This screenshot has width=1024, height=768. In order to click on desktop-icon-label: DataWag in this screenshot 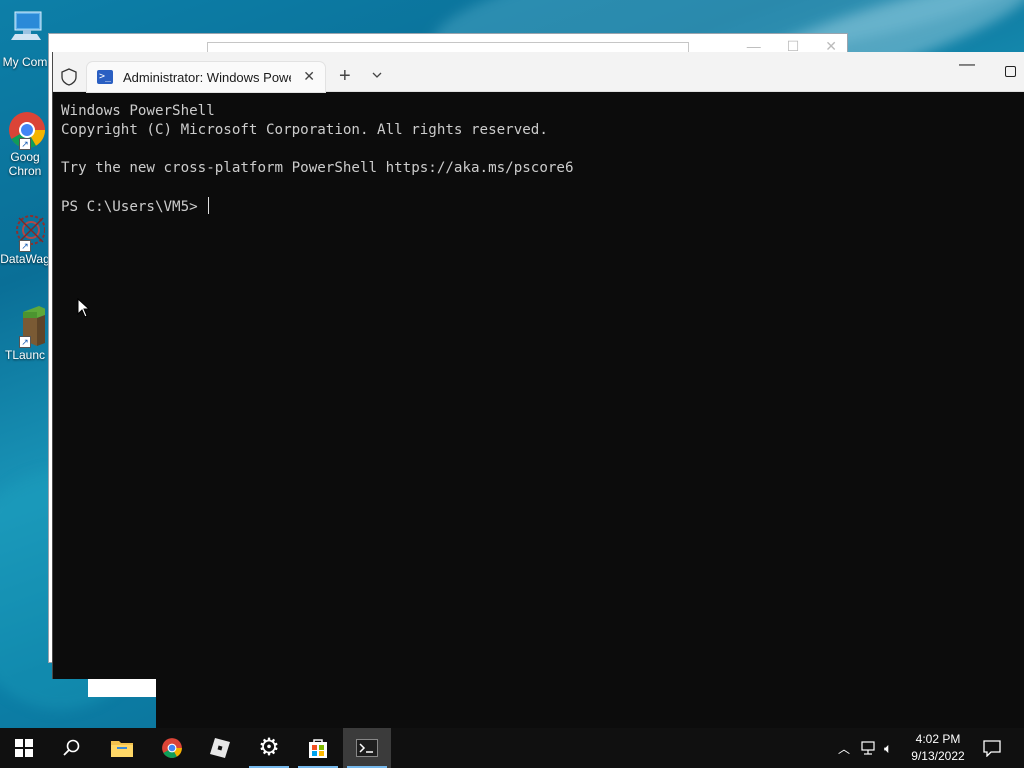, I will do `click(25, 259)`.